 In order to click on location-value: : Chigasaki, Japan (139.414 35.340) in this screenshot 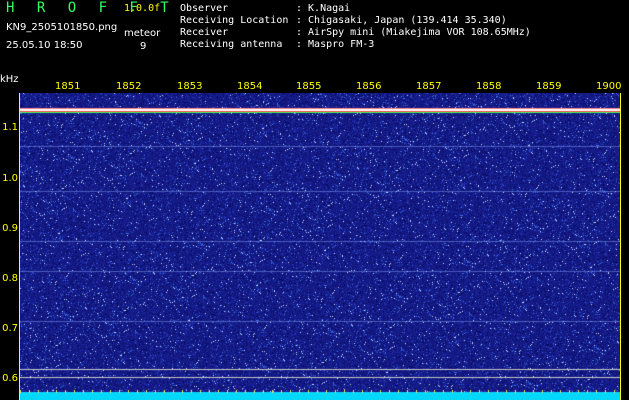, I will do `click(401, 20)`.